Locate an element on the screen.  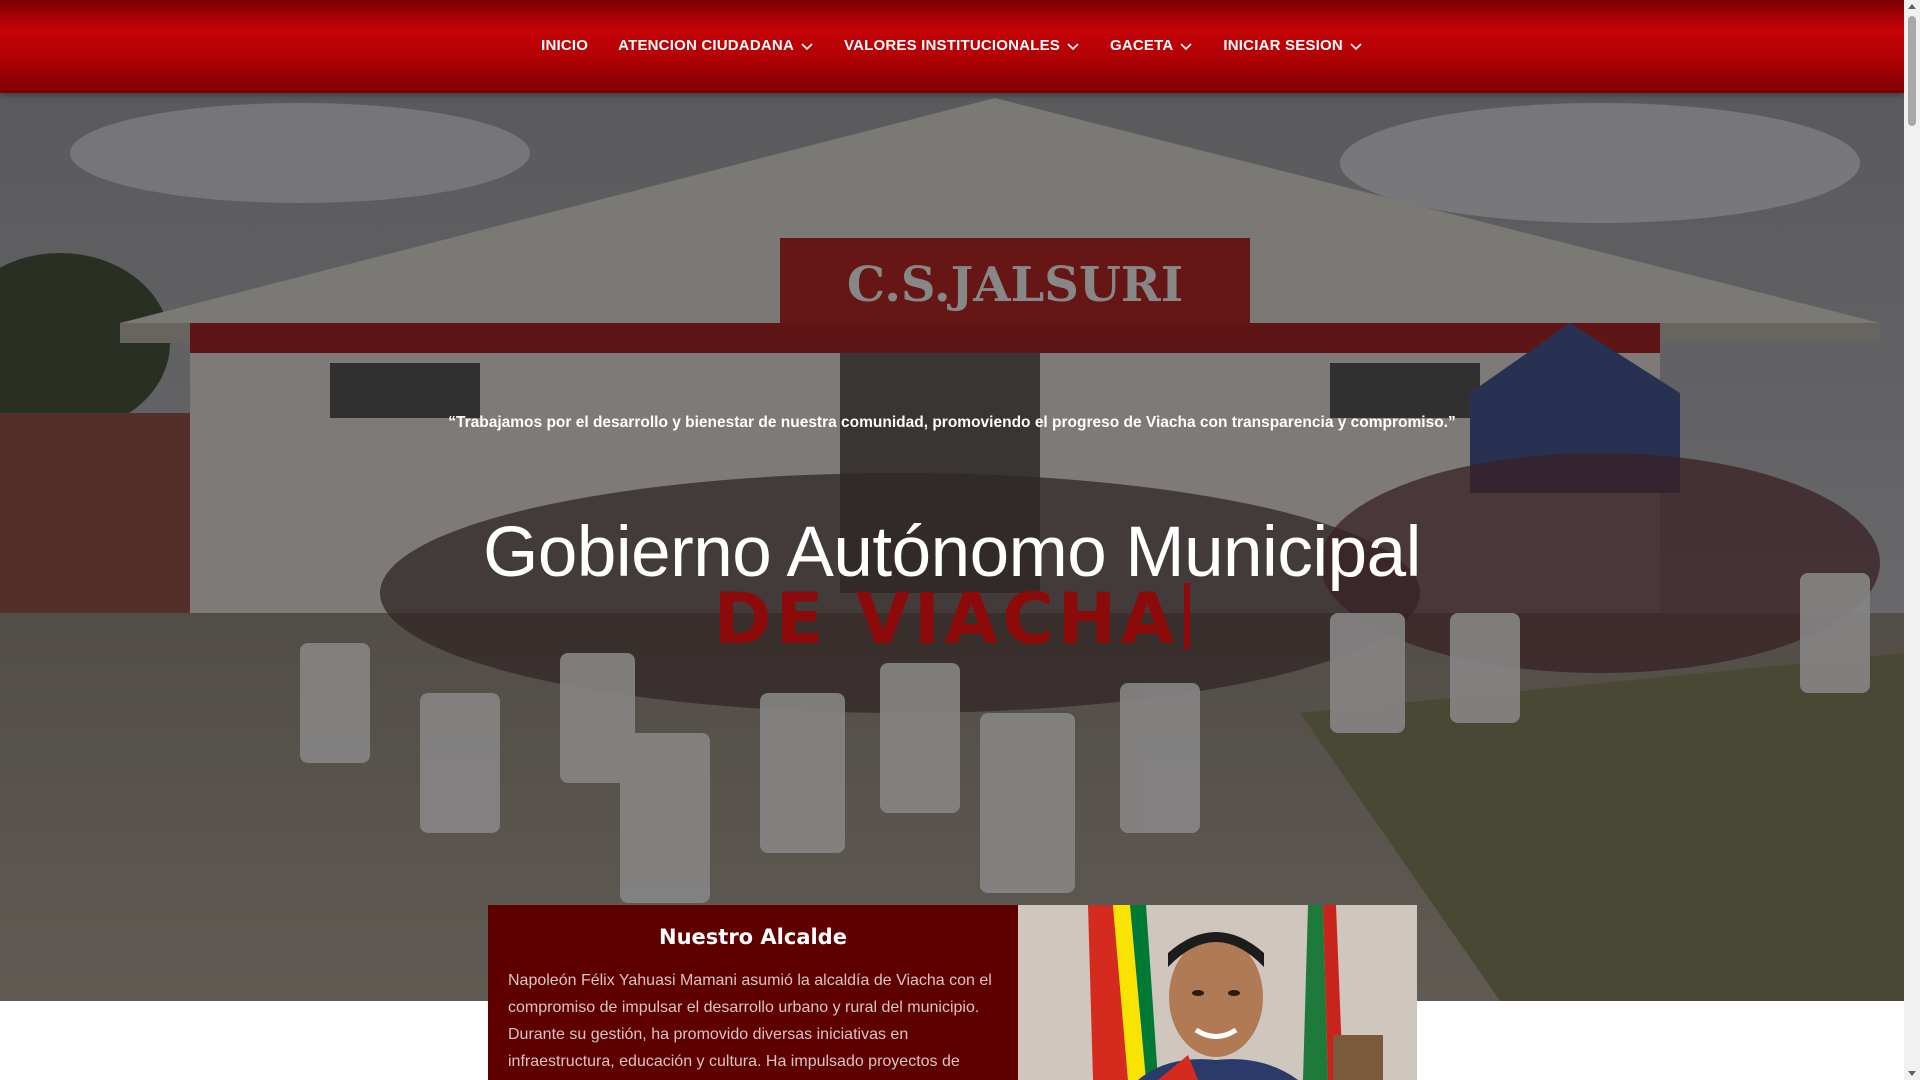
hero-subtitle: DE VIACHA is located at coordinates (946, 619).